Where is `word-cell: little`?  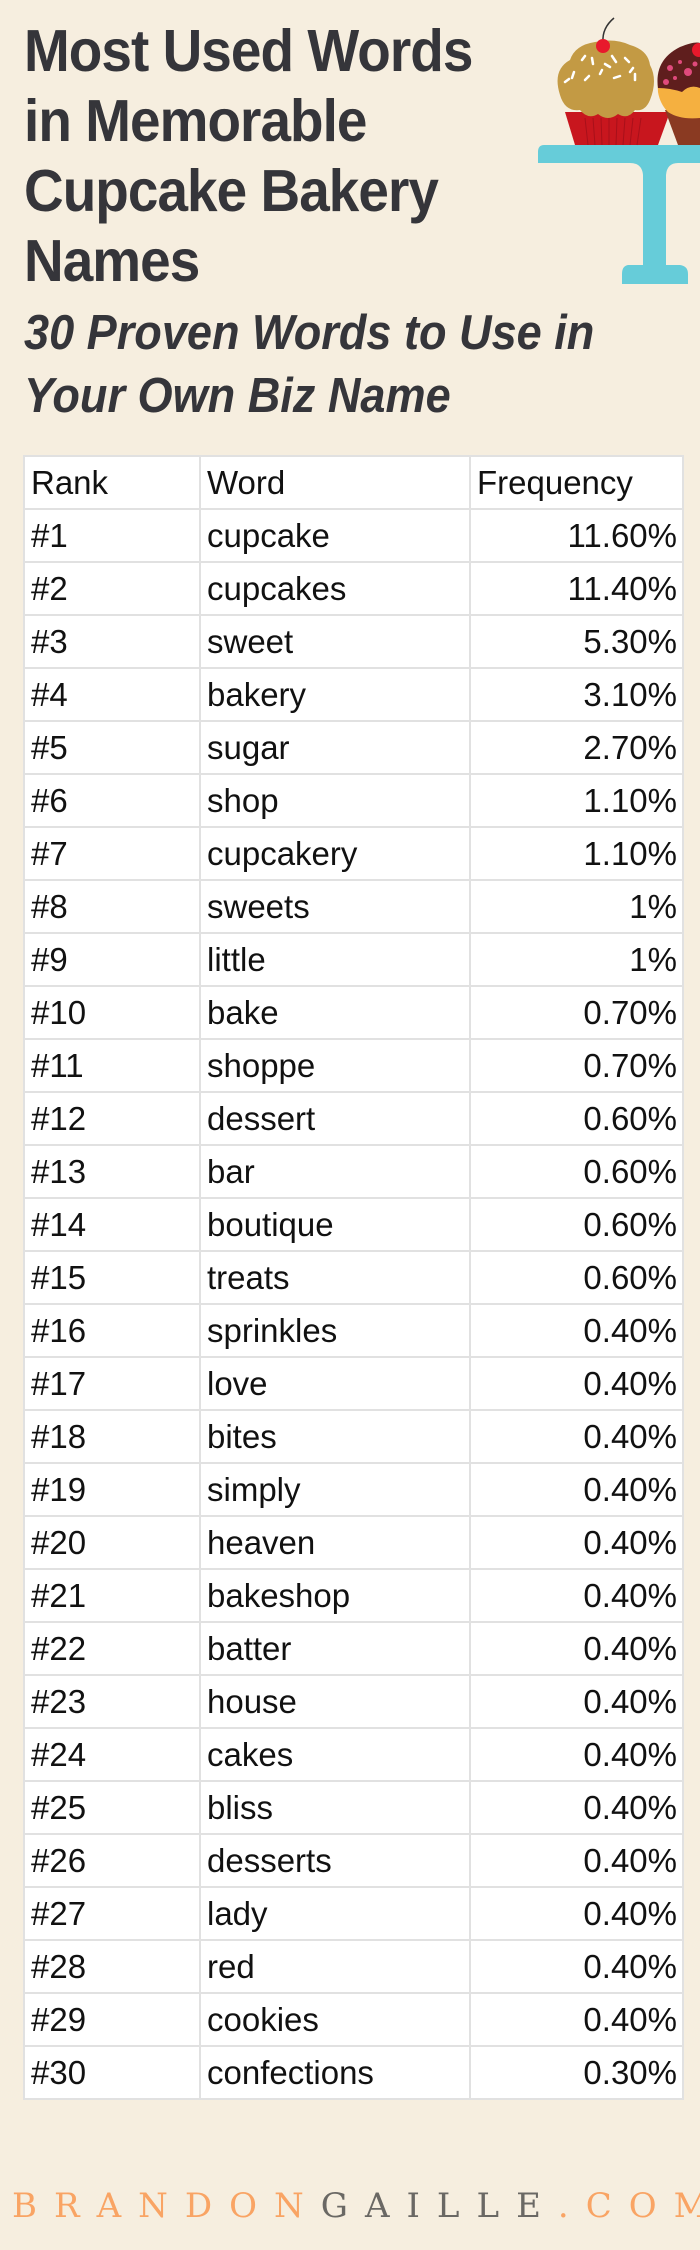 word-cell: little is located at coordinates (335, 959).